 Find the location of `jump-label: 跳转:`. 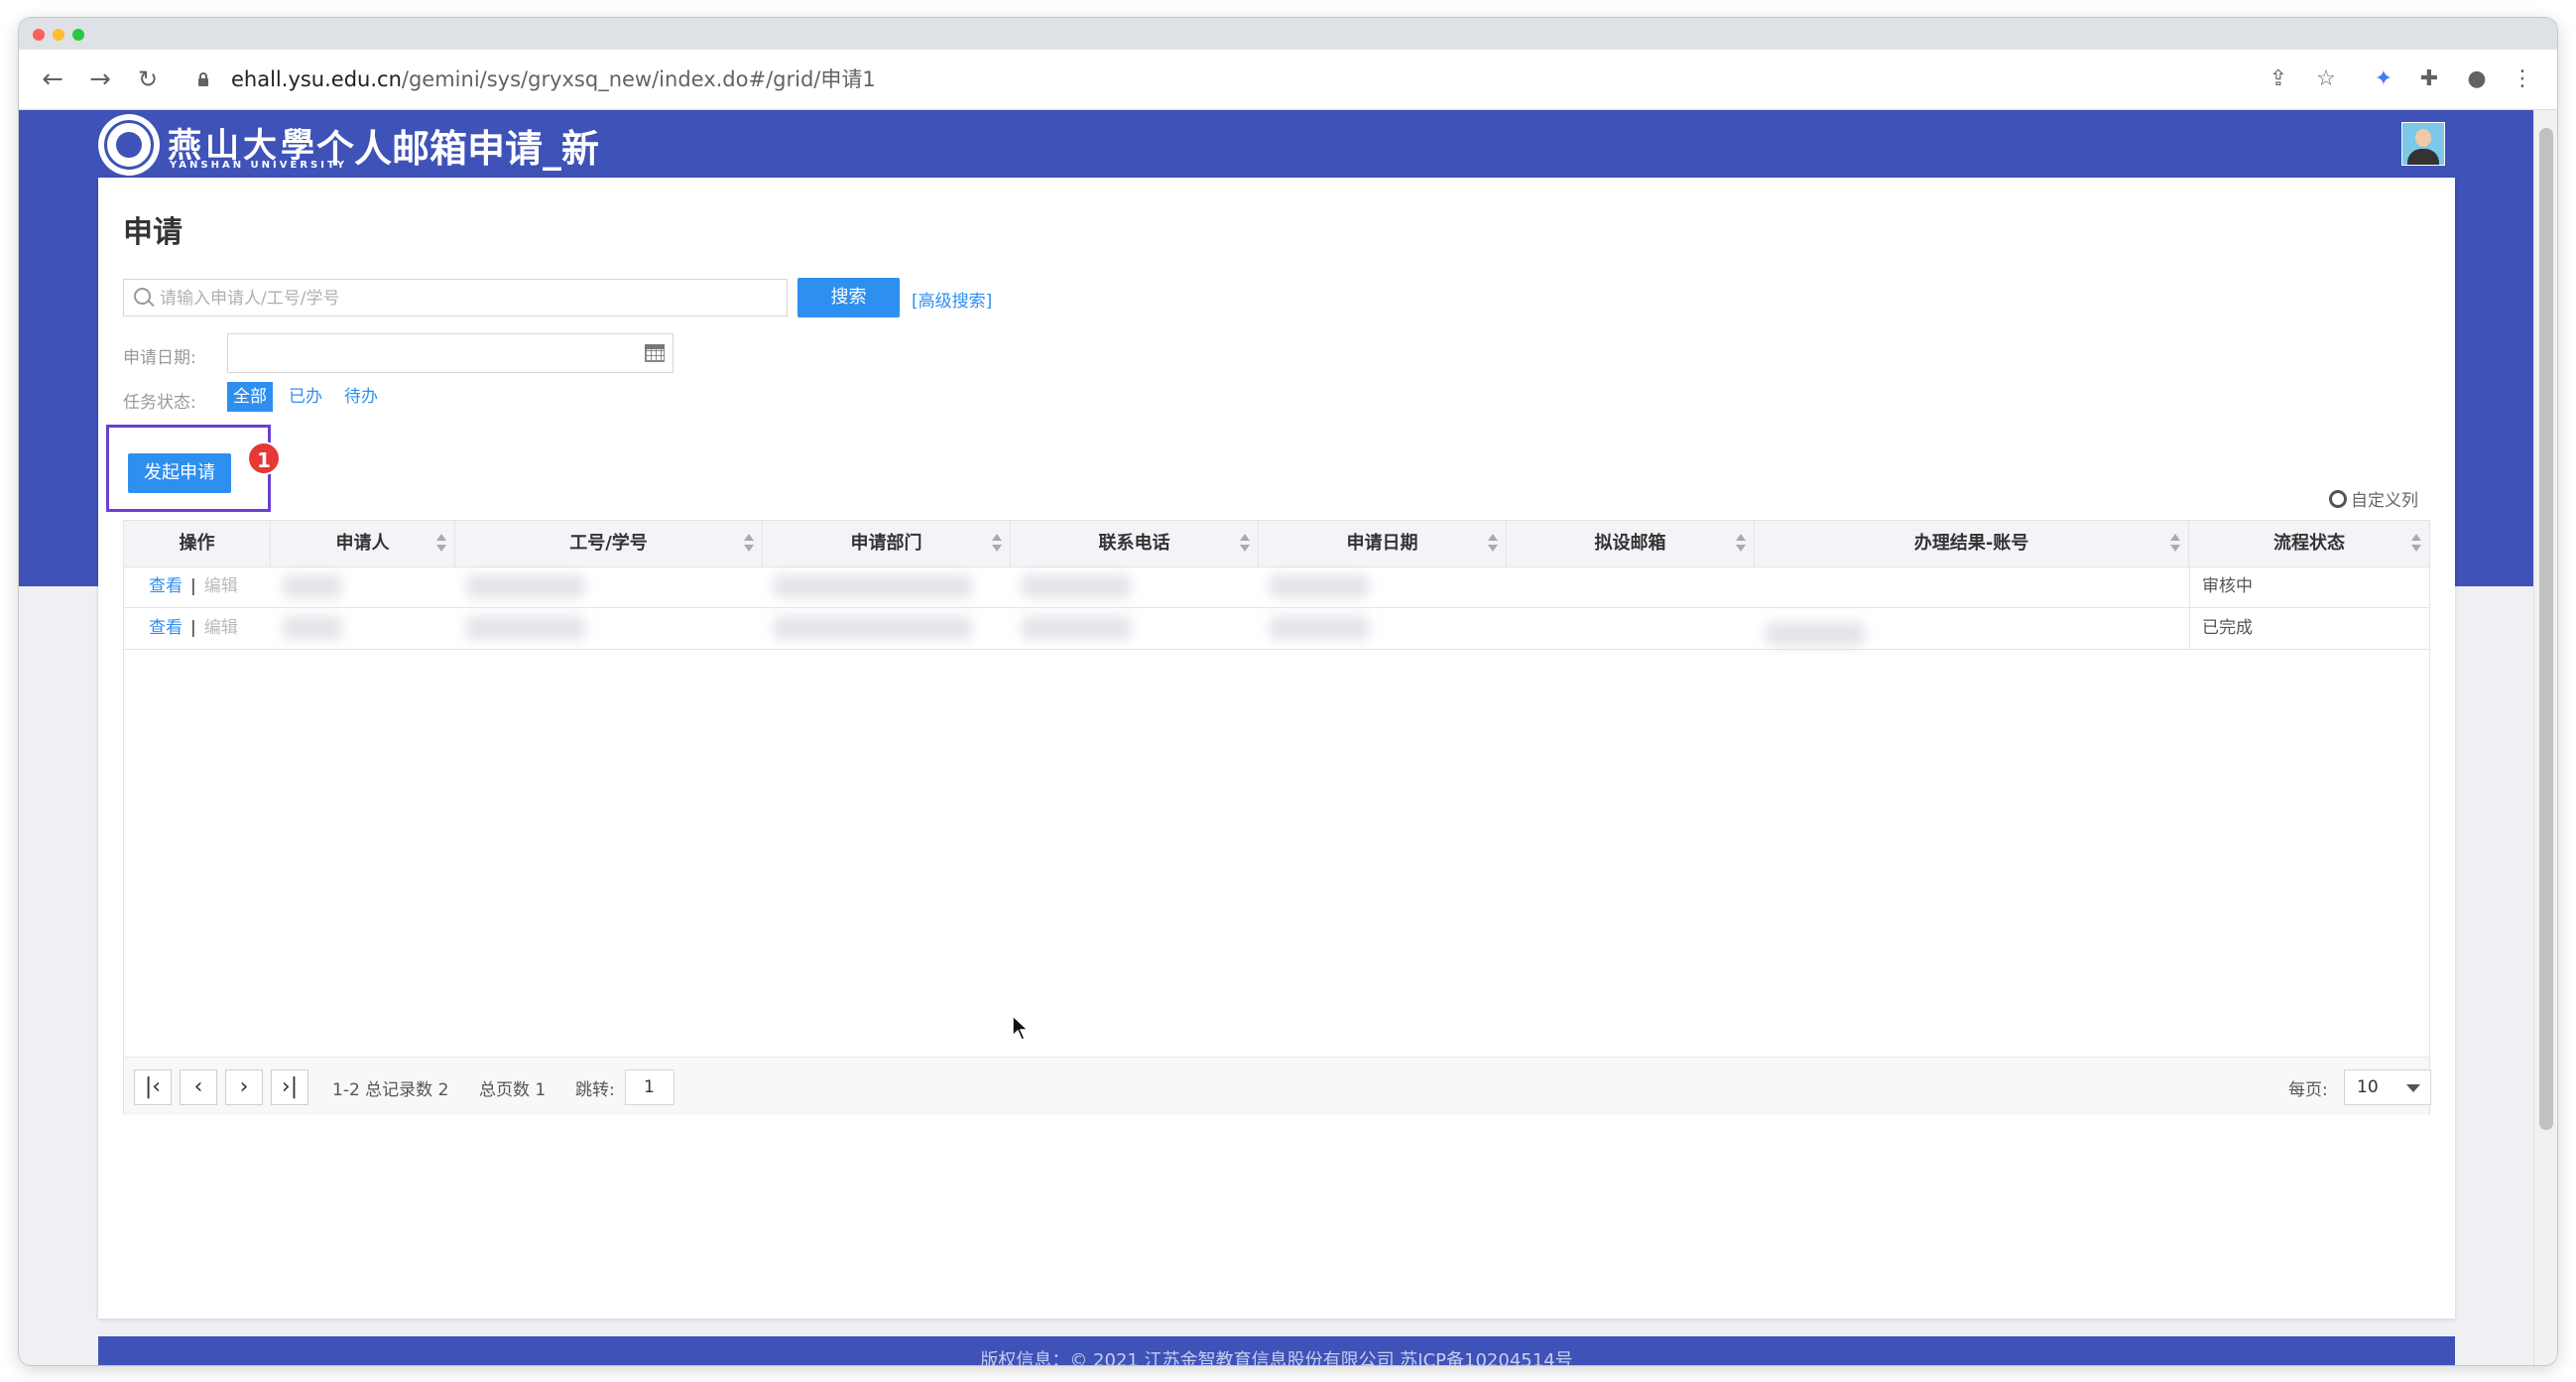

jump-label: 跳转: is located at coordinates (595, 1090).